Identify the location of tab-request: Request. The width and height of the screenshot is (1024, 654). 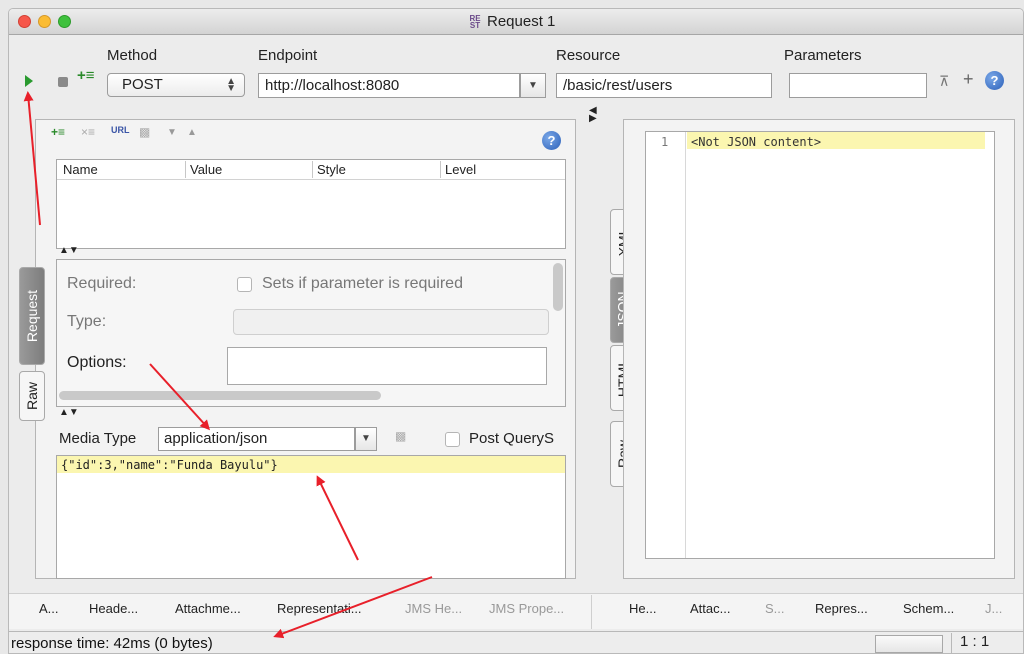
(32, 316).